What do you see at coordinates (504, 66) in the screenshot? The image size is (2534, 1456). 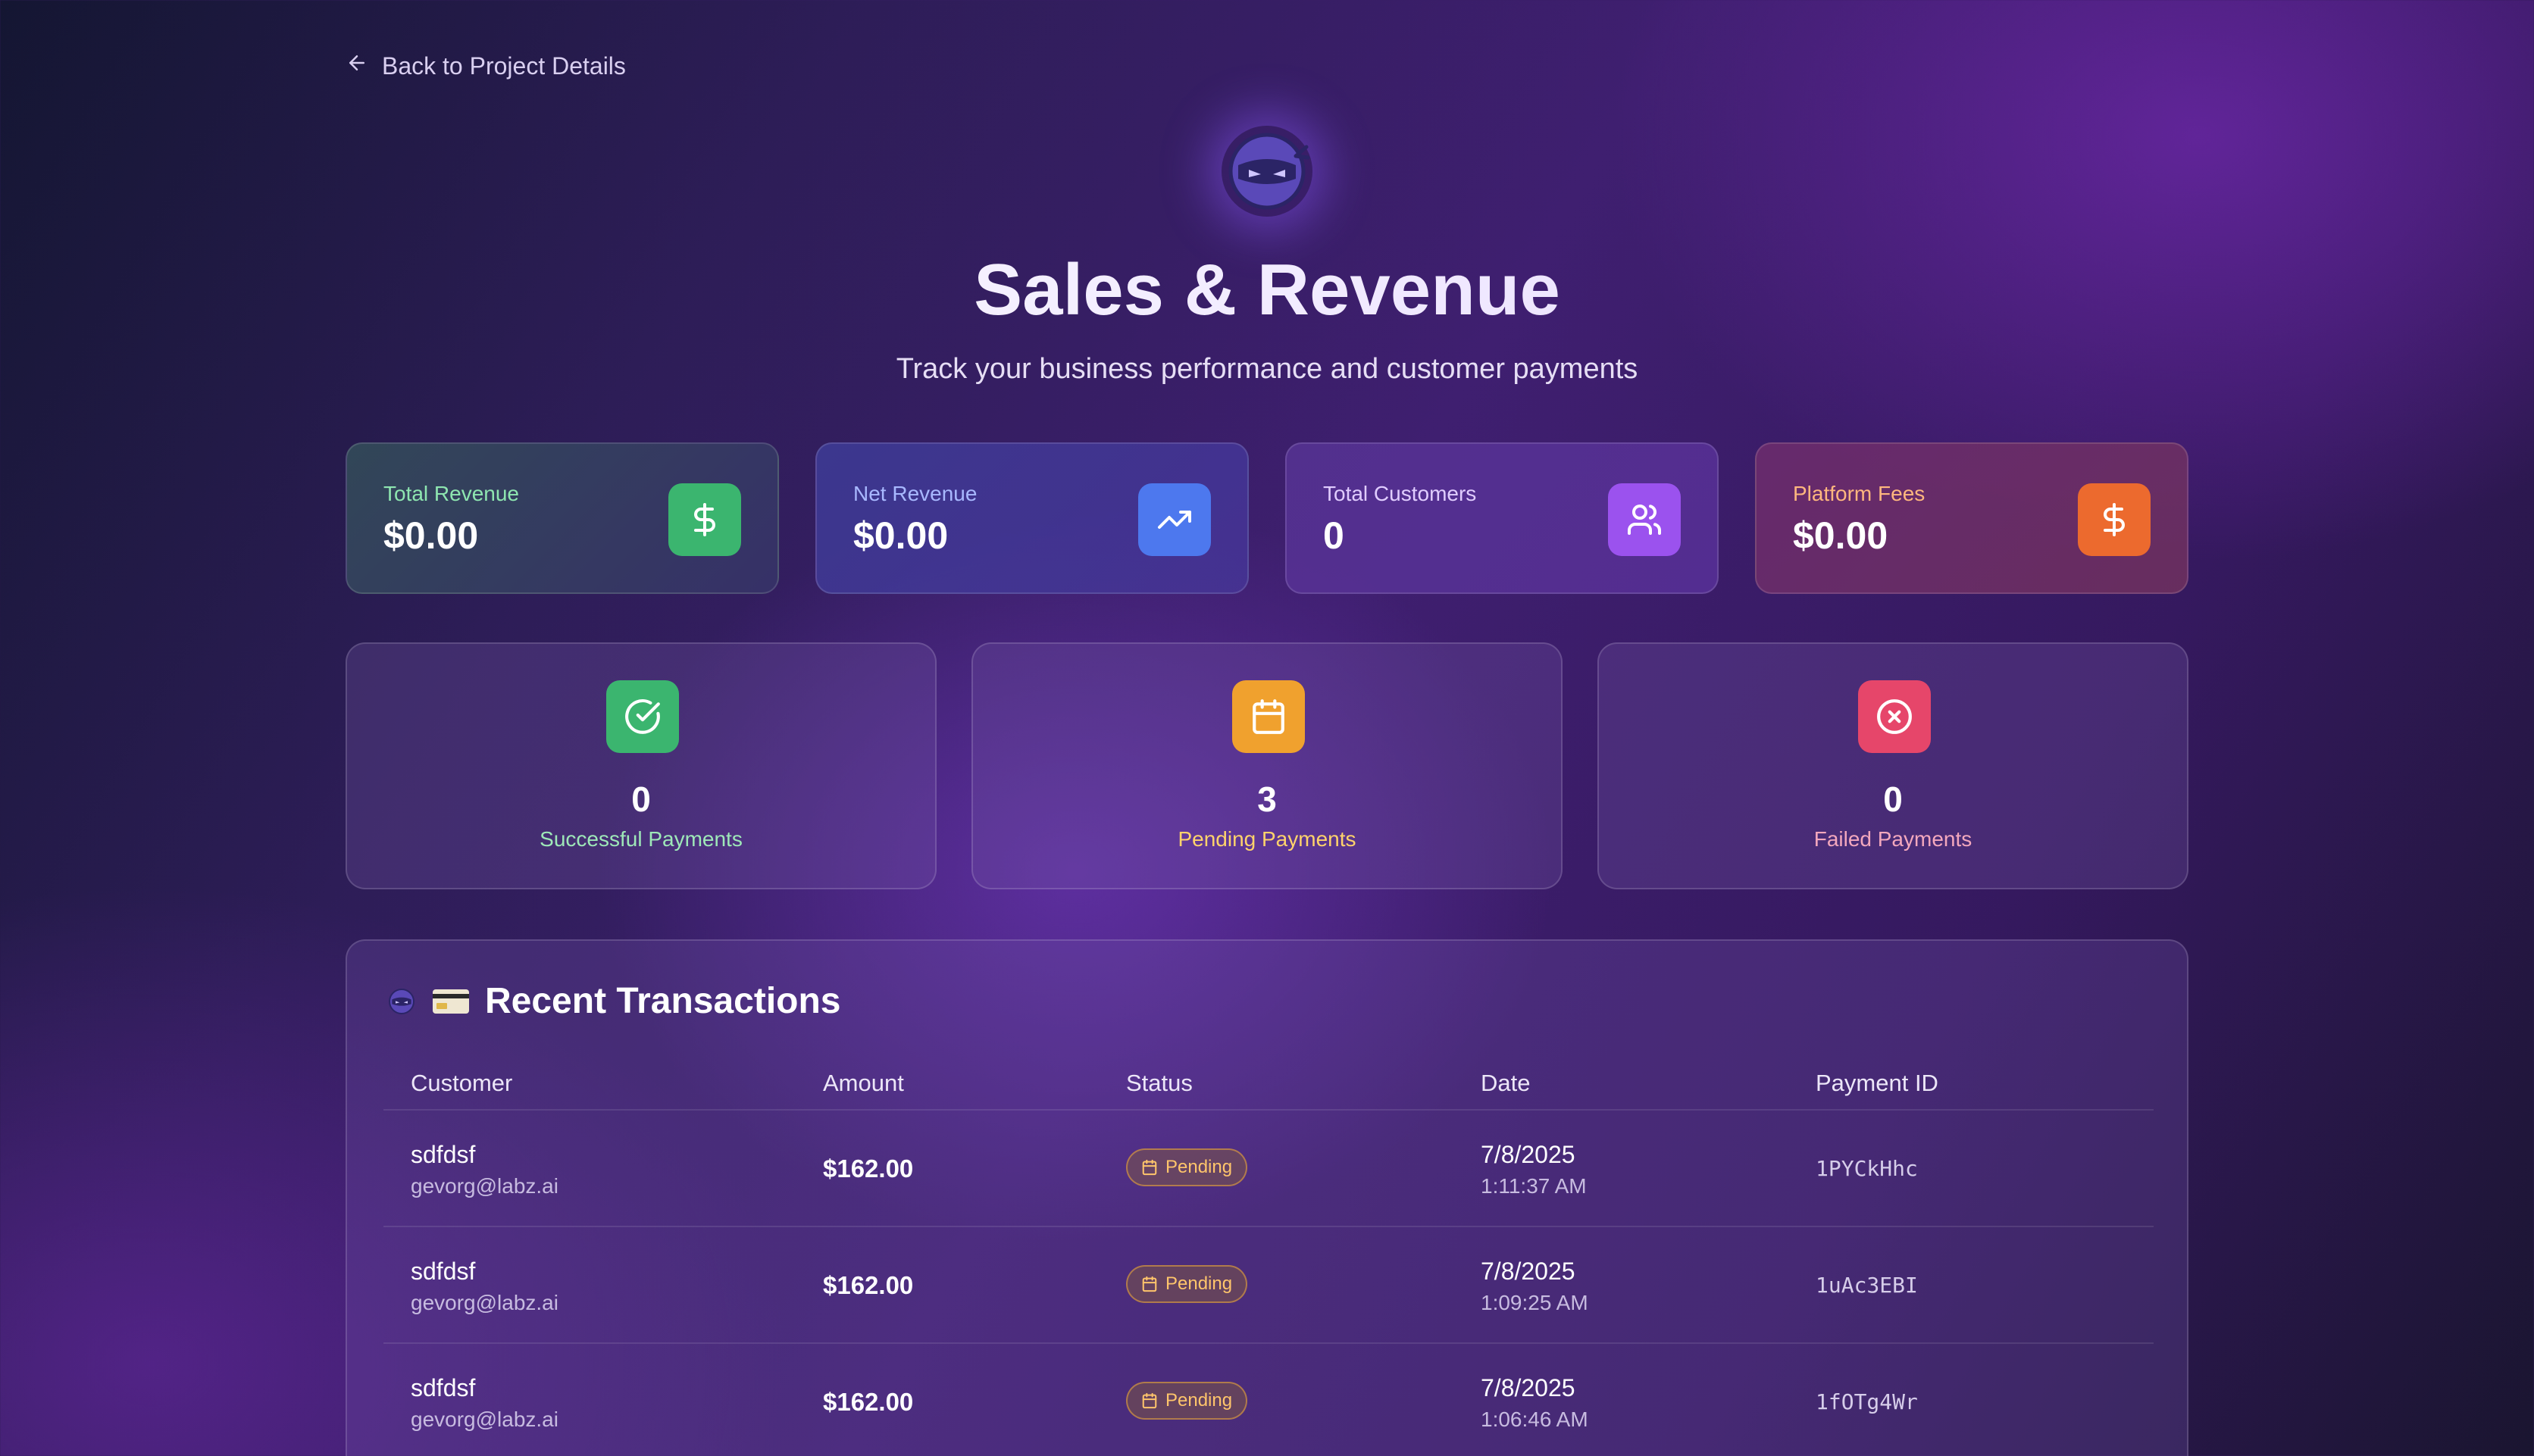 I see `back-link-label: Back to Project Details` at bounding box center [504, 66].